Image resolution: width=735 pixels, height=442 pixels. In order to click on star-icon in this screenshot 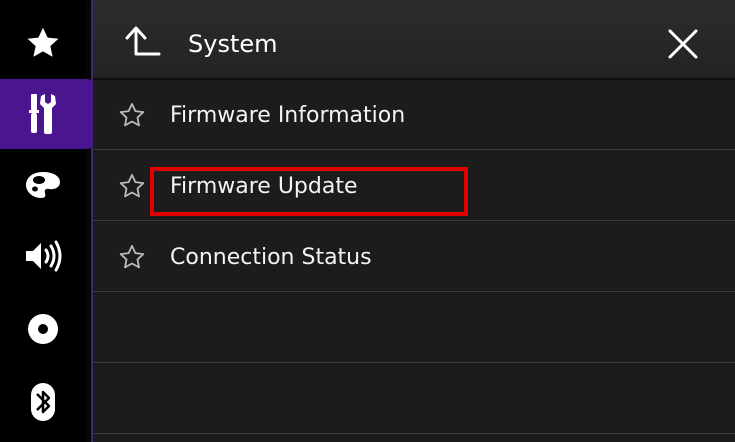, I will do `click(42, 42)`.